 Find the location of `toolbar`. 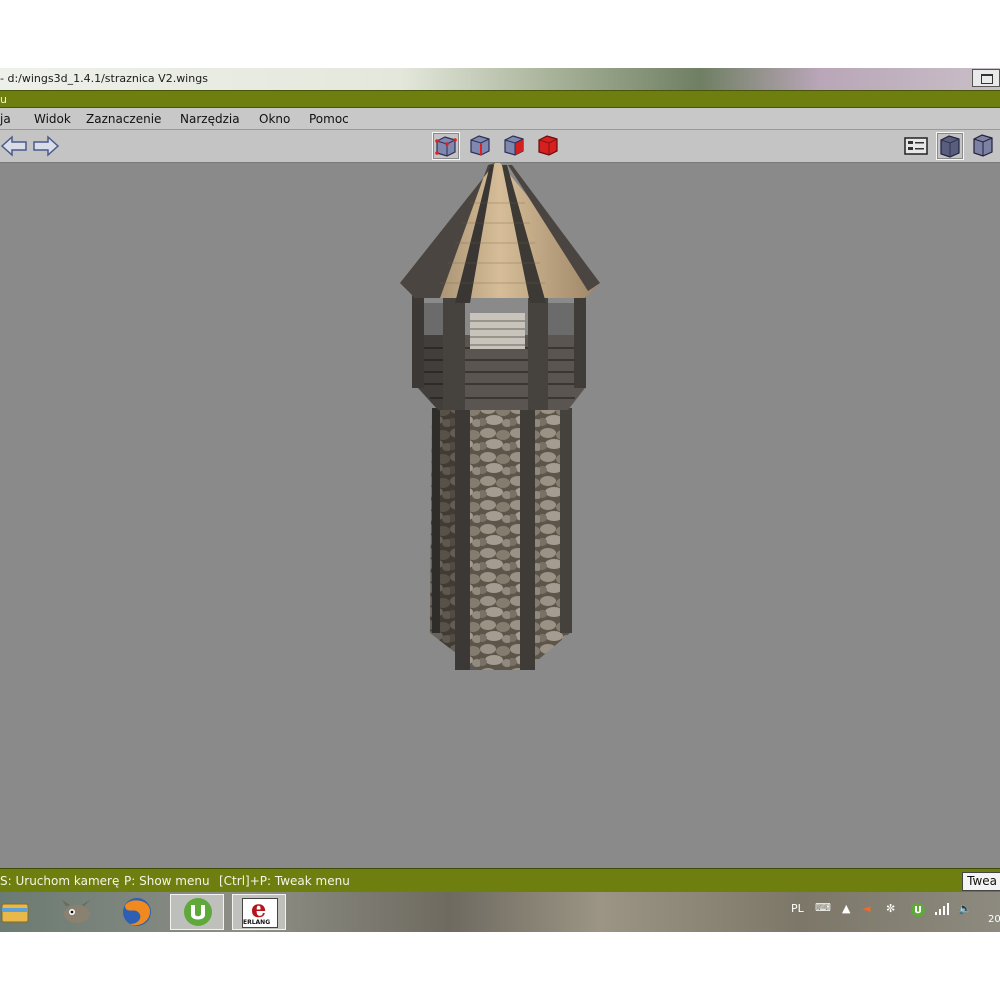

toolbar is located at coordinates (500, 146).